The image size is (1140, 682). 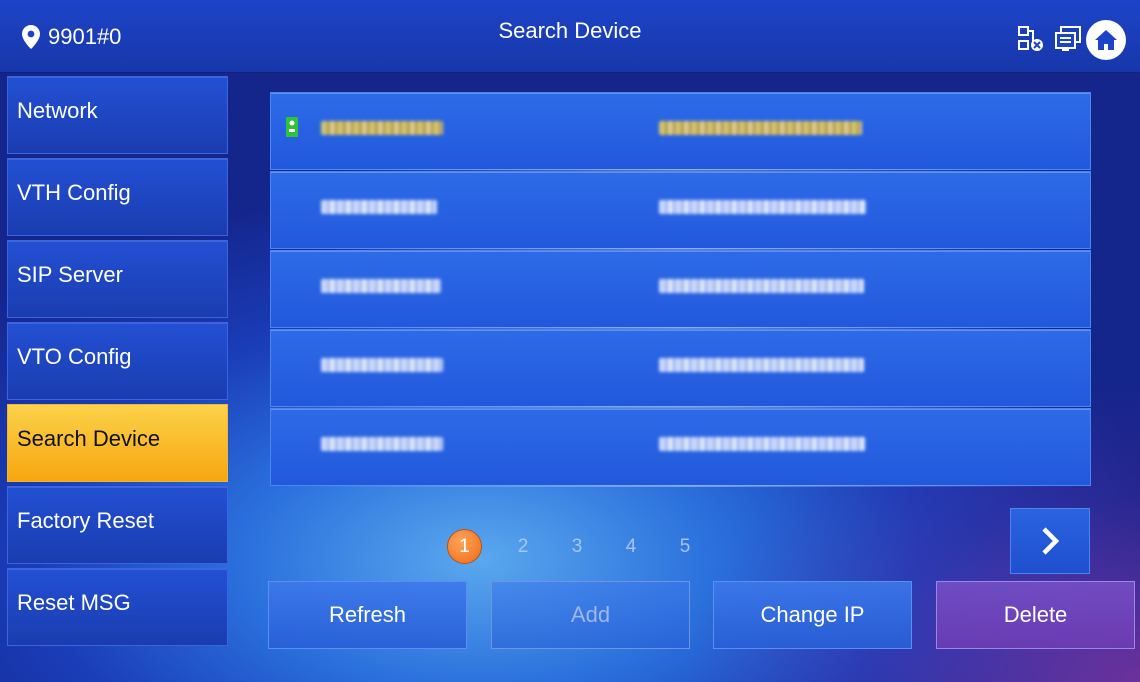 I want to click on page-3: 3, so click(x=577, y=547).